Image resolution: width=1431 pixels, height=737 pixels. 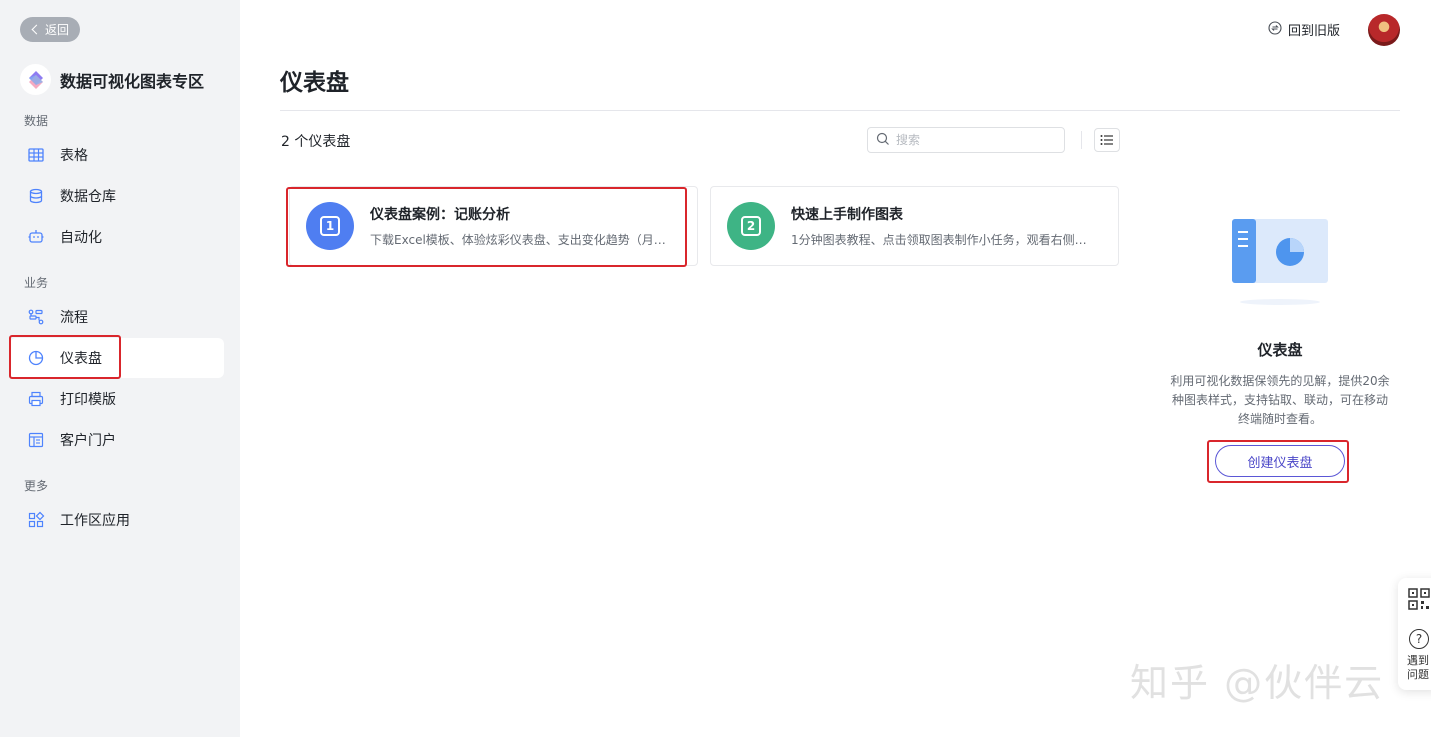 I want to click on database-icon, so click(x=36, y=196).